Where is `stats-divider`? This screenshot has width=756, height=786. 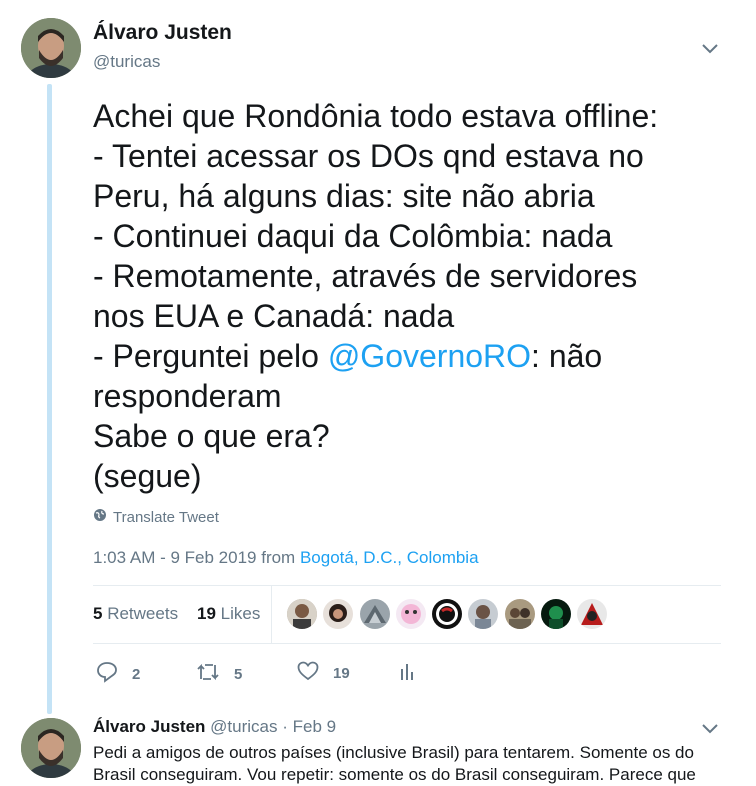
stats-divider is located at coordinates (271, 614).